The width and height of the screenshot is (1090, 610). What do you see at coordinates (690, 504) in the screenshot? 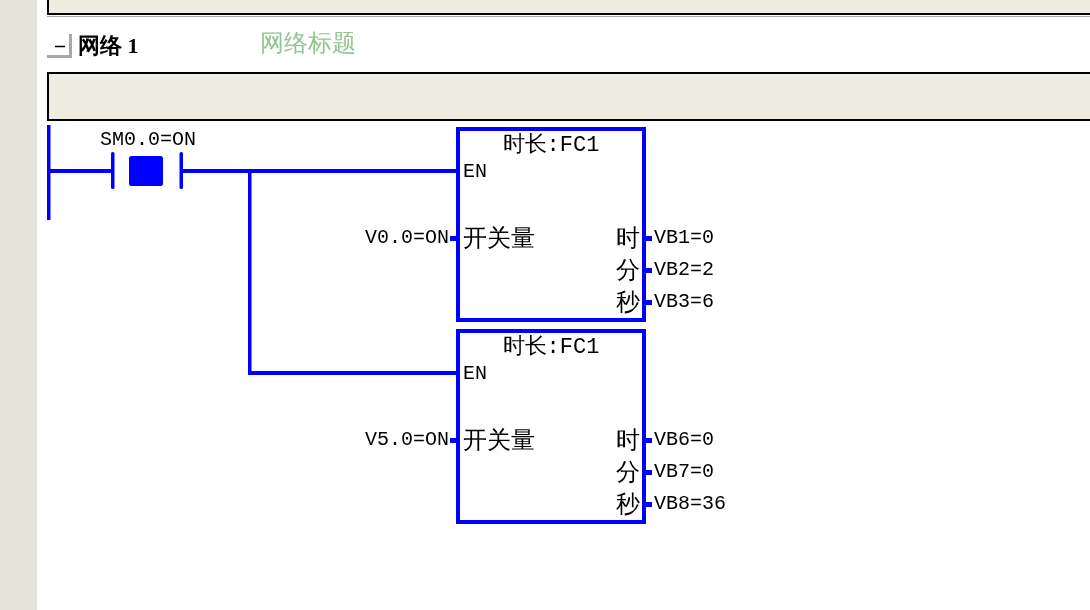
I see `output-value: VB8=36` at bounding box center [690, 504].